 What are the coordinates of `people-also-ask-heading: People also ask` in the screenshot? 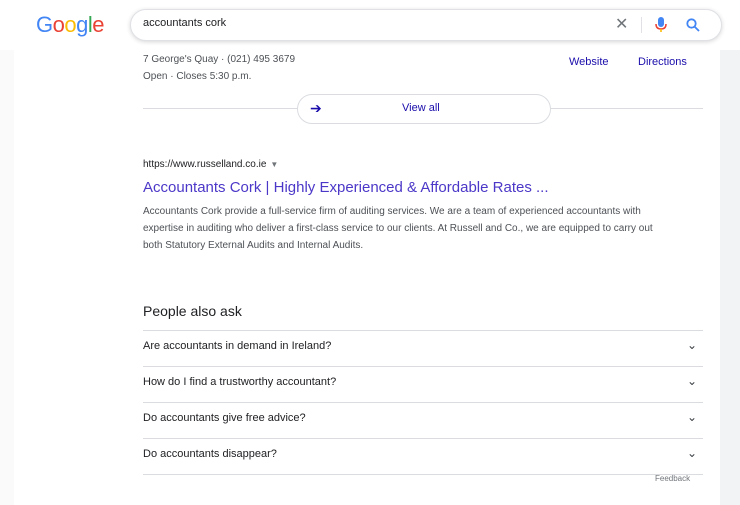 It's located at (192, 311).